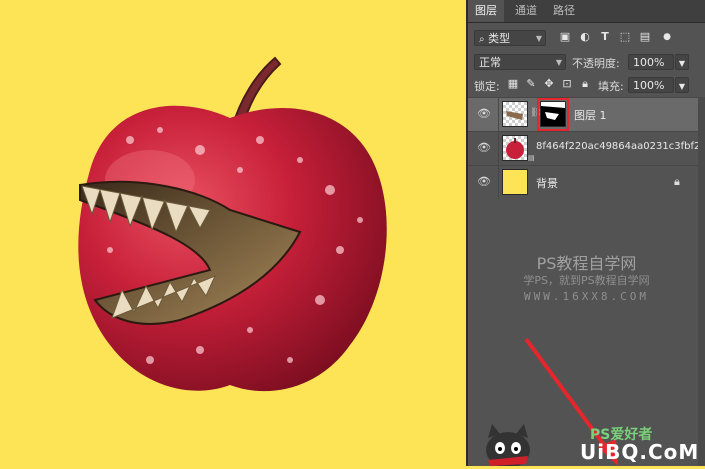 This screenshot has width=705, height=469. Describe the element at coordinates (520, 62) in the screenshot. I see `blend-mode-select: 正常 ▼` at that location.